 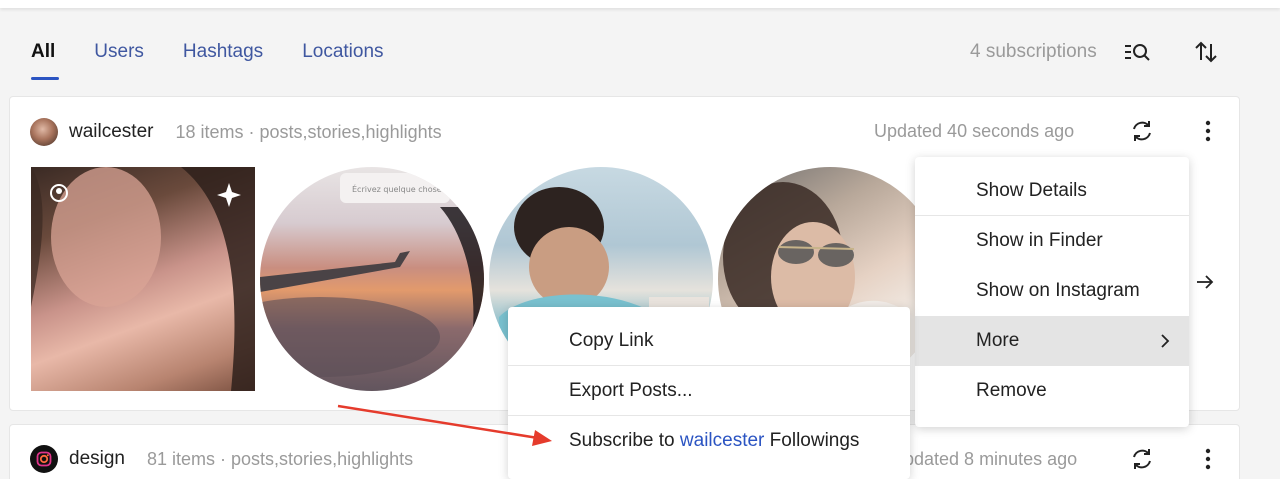 What do you see at coordinates (45, 60) in the screenshot?
I see `tab-all: All` at bounding box center [45, 60].